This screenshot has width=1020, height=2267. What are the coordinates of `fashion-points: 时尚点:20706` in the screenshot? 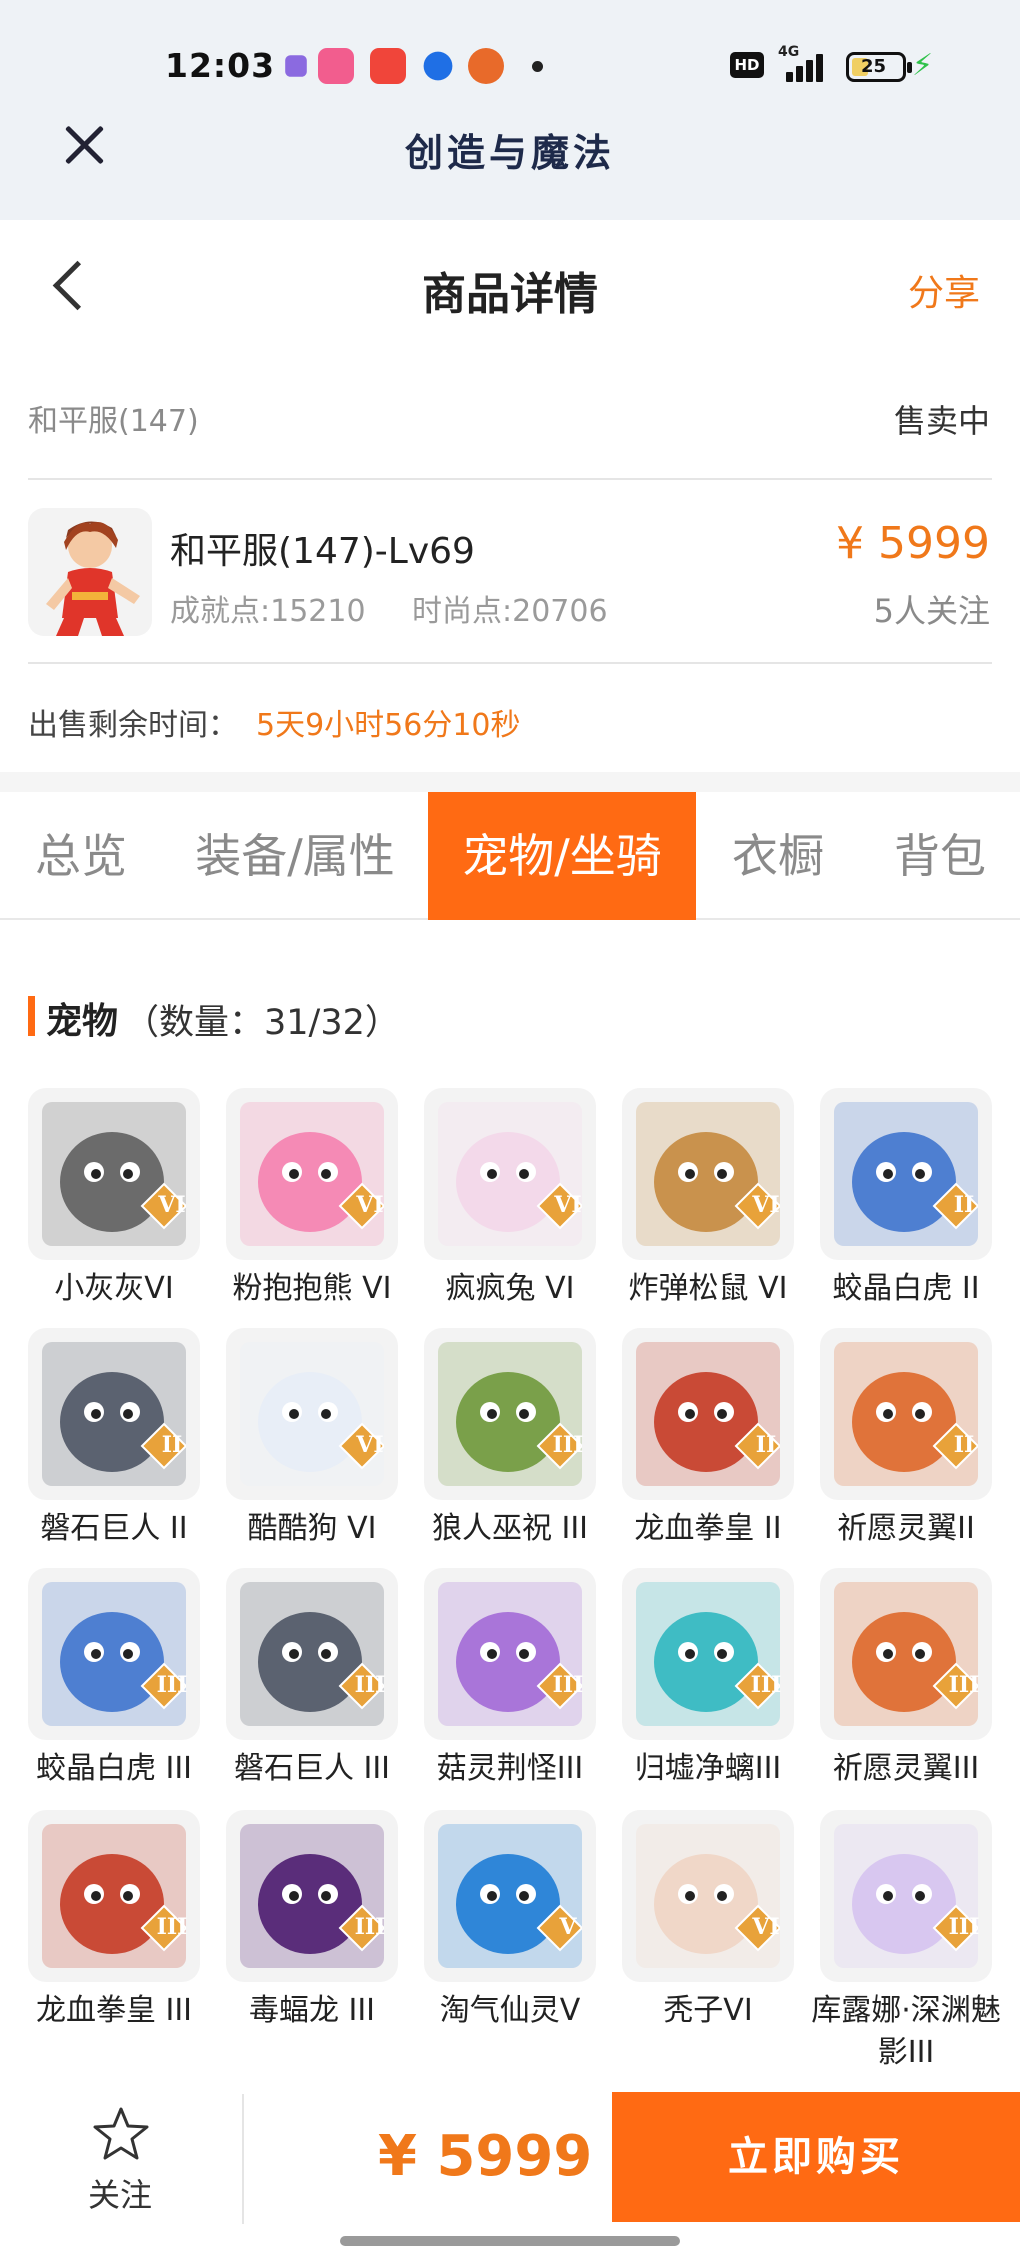 It's located at (510, 611).